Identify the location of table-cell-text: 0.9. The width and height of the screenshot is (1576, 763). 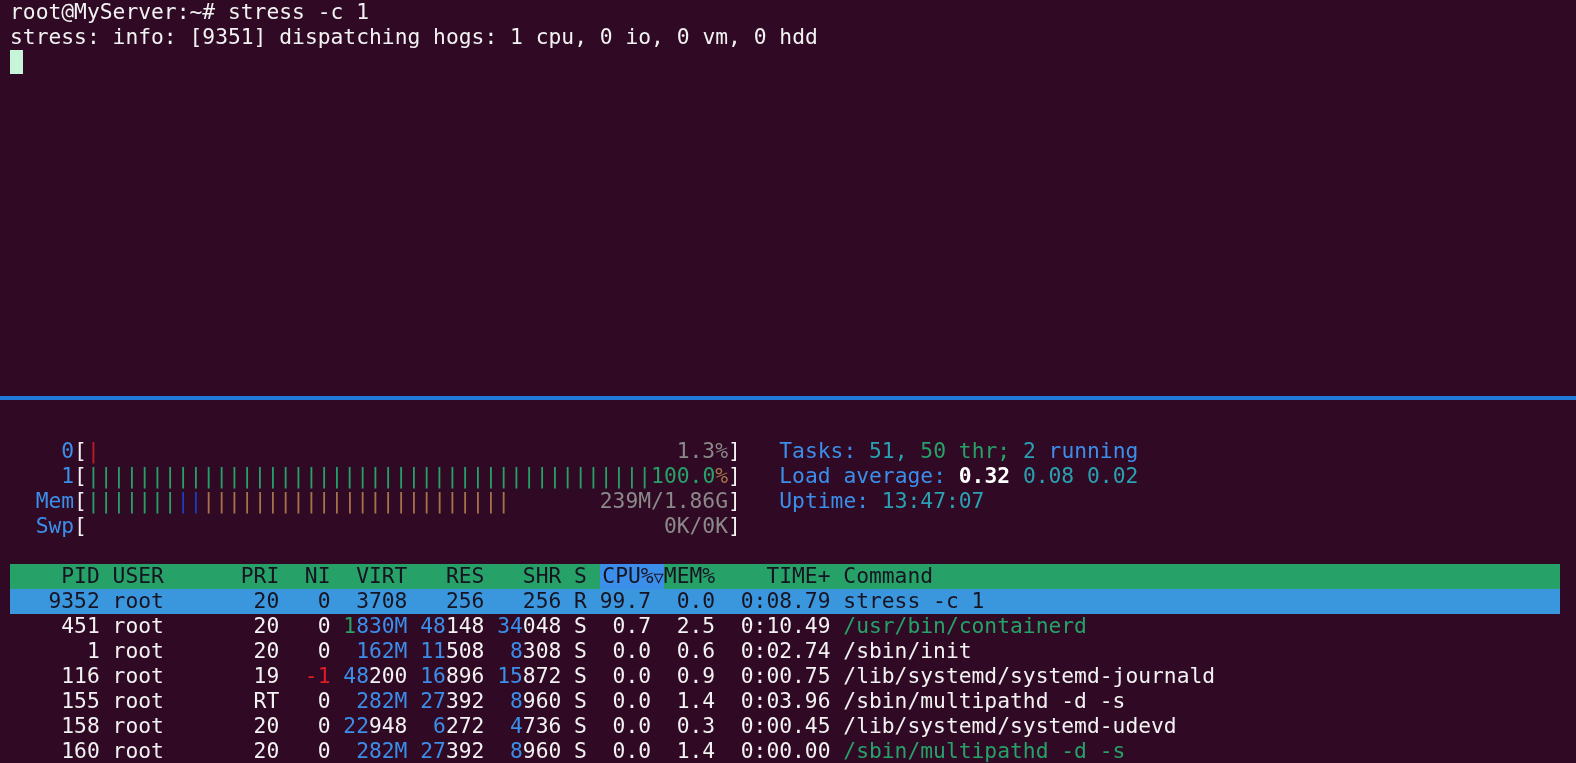
(695, 676).